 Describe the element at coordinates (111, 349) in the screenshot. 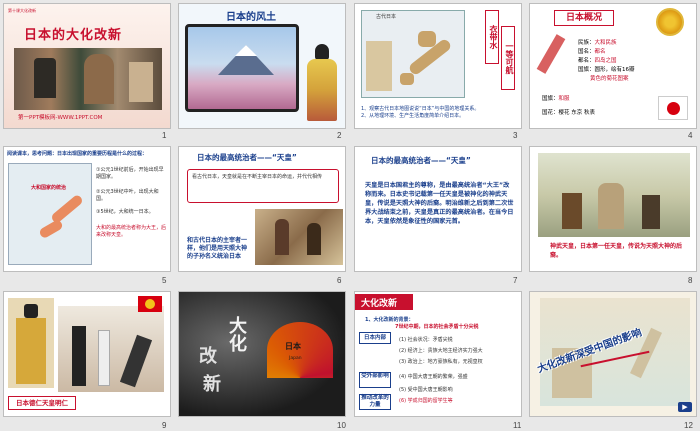

I see `ceremony-photo` at that location.